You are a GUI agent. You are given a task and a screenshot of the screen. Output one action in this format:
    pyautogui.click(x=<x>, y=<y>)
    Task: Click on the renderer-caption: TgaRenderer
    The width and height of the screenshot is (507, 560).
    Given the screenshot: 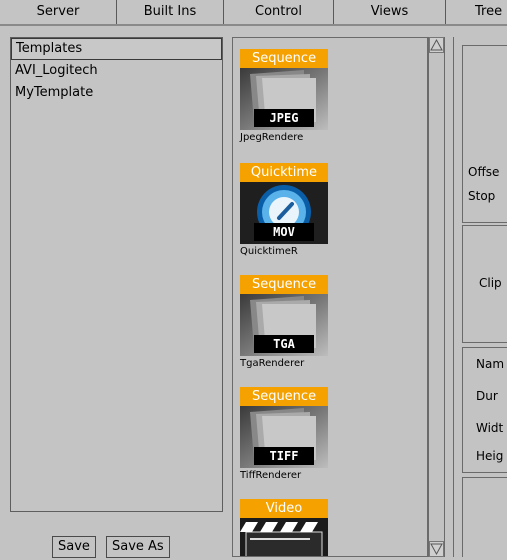 What is the action you would take?
    pyautogui.click(x=272, y=363)
    